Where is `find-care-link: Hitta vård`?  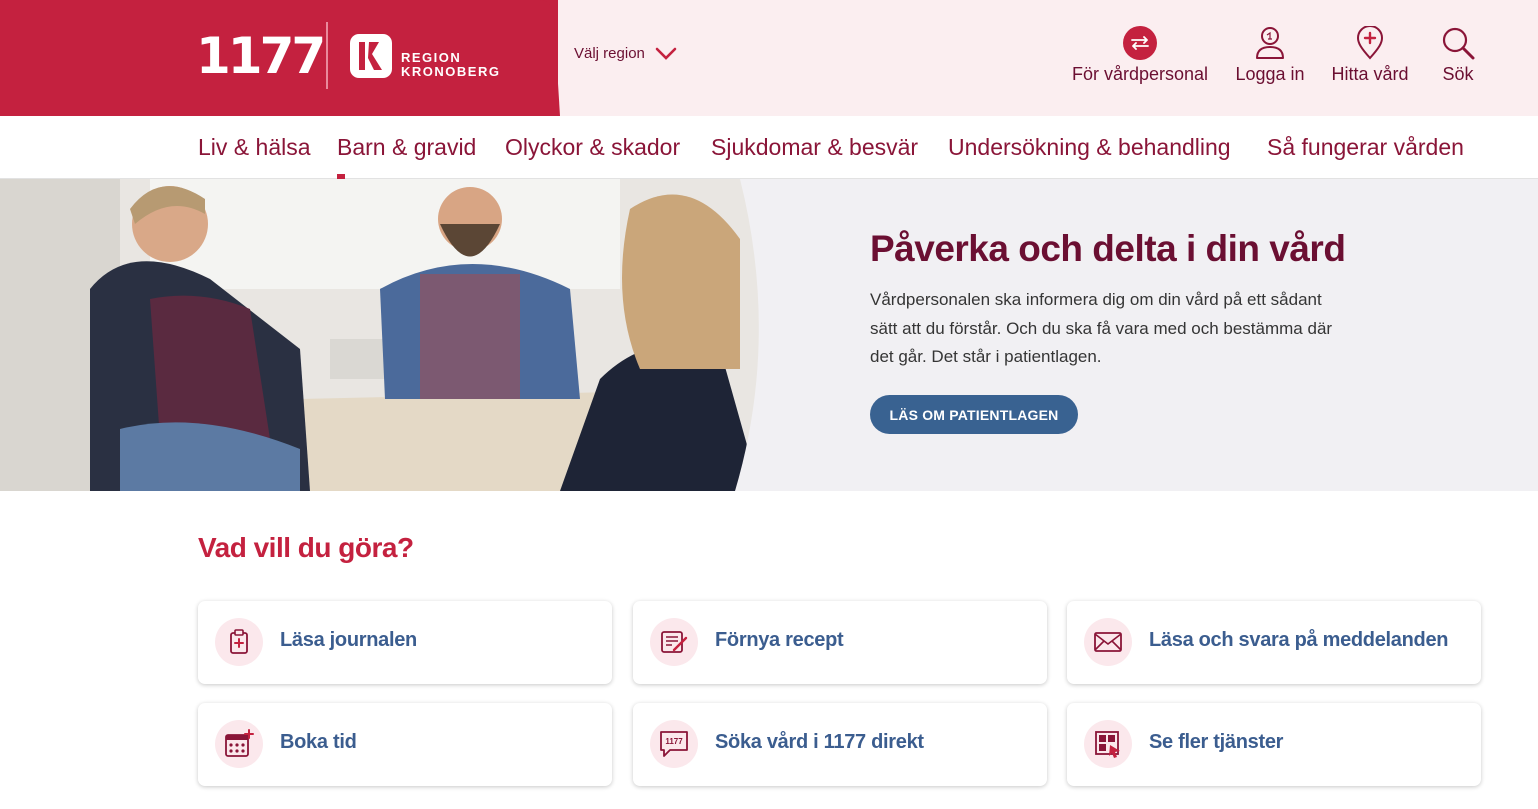 find-care-link: Hitta vård is located at coordinates (1370, 55).